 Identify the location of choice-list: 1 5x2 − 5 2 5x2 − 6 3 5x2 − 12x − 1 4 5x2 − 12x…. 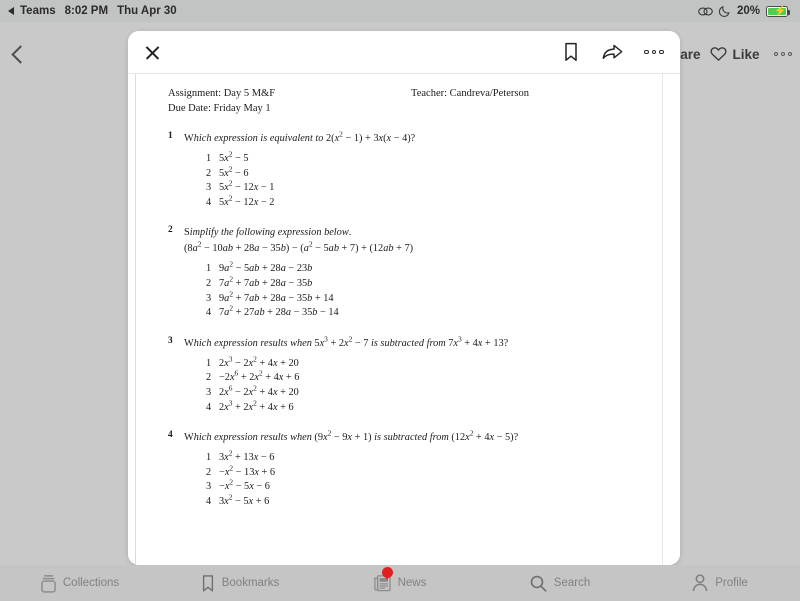
(417, 180).